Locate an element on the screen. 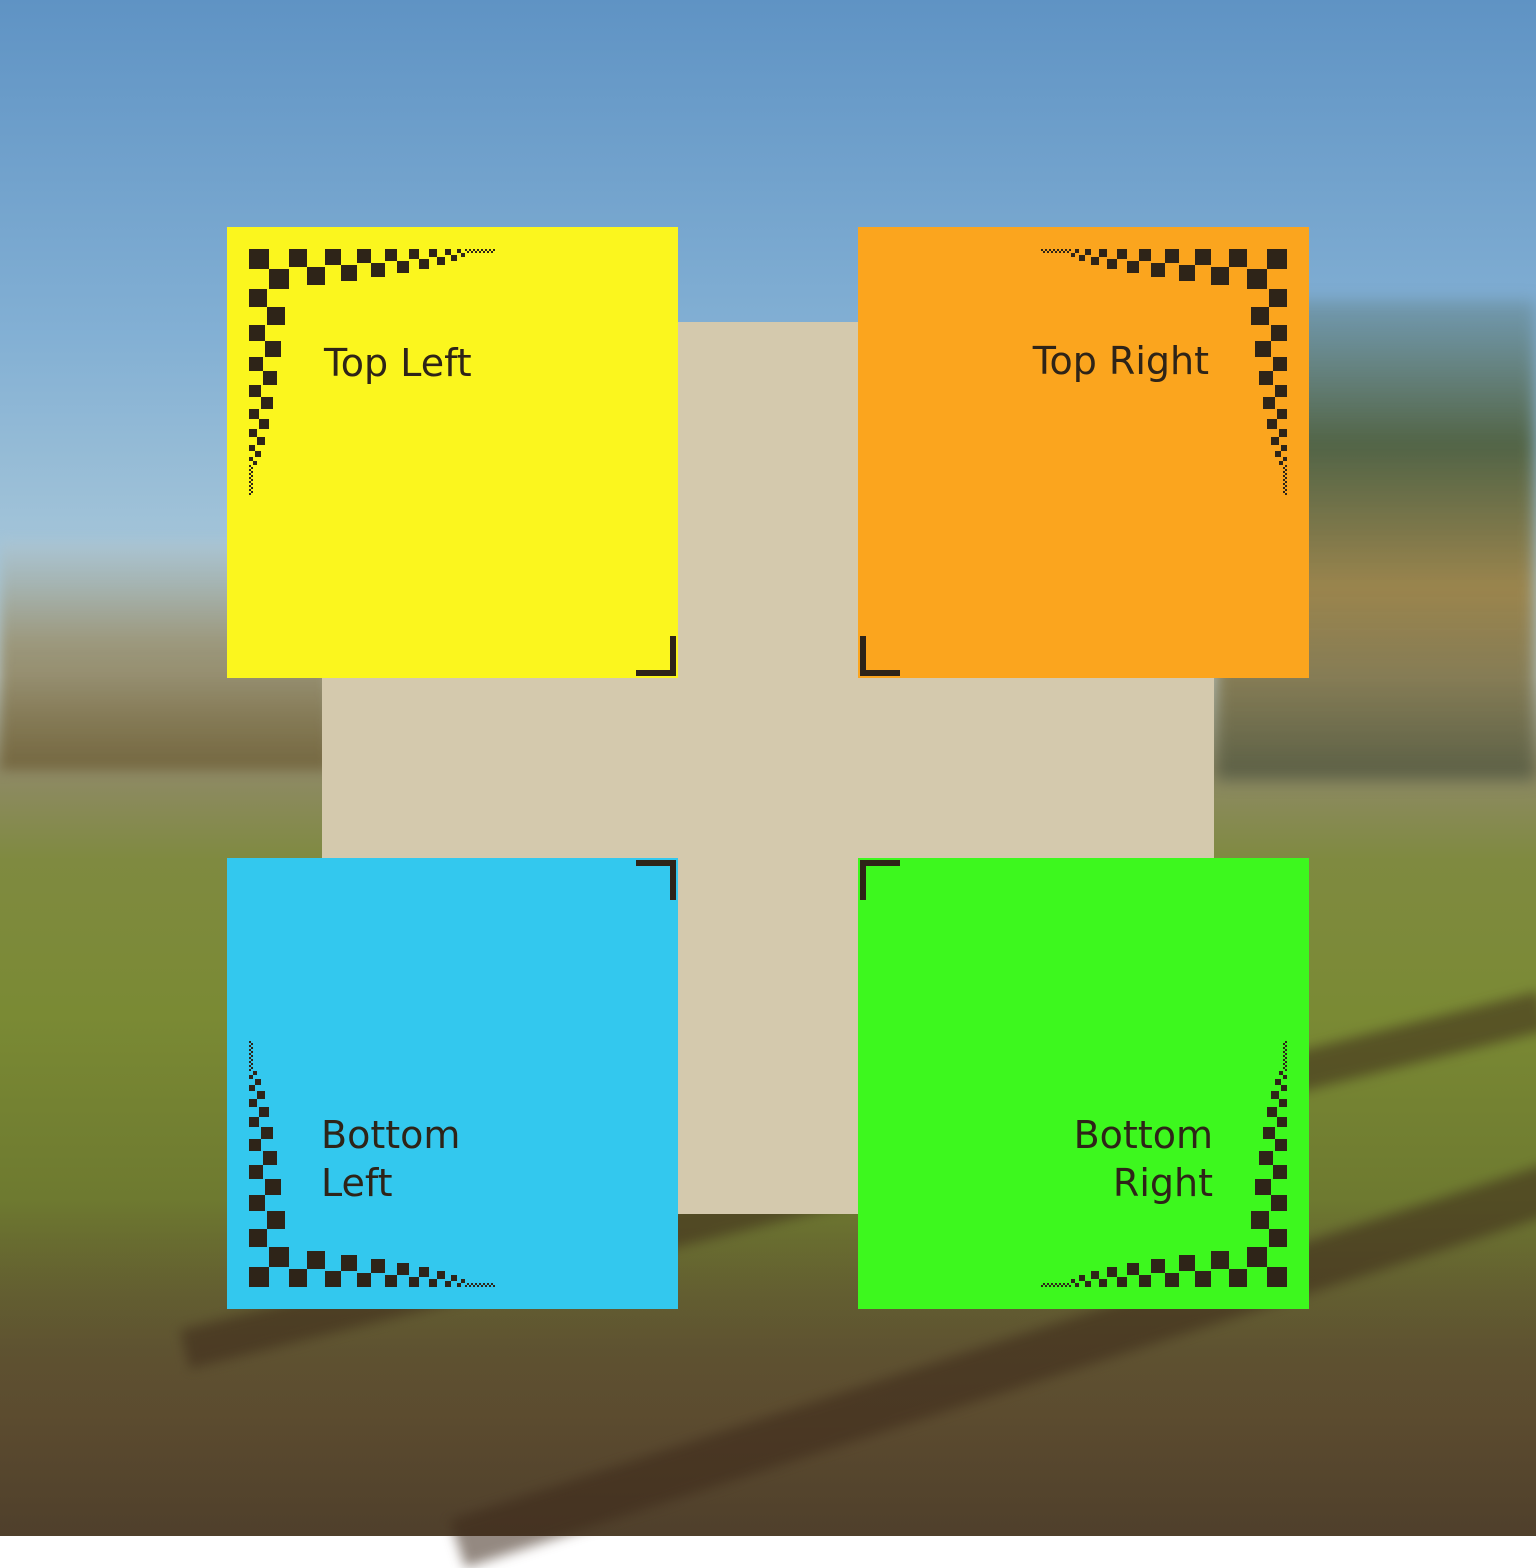 The image size is (1536, 1568). sticky-note-top-right: Top Right is located at coordinates (1083, 452).